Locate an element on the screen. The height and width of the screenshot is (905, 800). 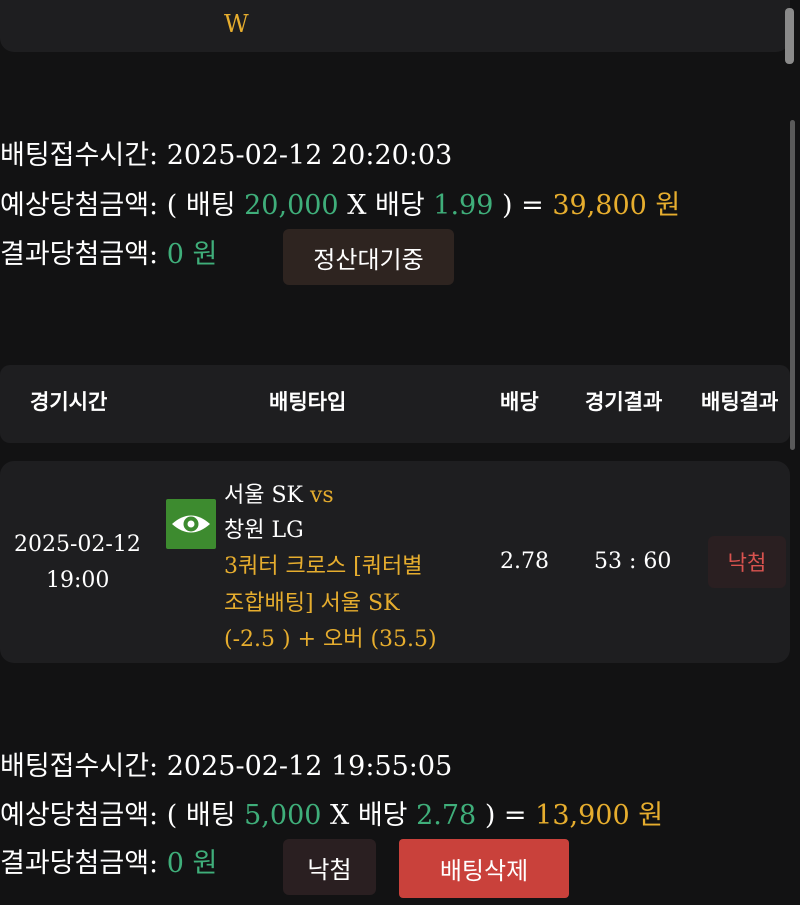
odds-value: 2.78 is located at coordinates (446, 815).